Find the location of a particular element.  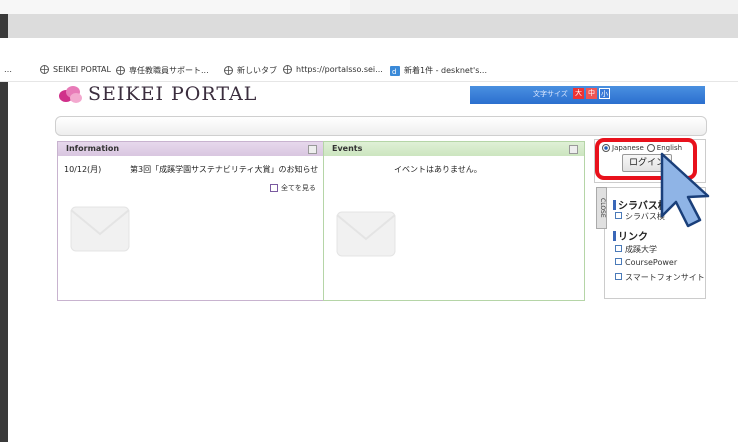

info-item-link: 第3回「成蹊学園サステナビリティ大賞」のお知らせ is located at coordinates (224, 169).